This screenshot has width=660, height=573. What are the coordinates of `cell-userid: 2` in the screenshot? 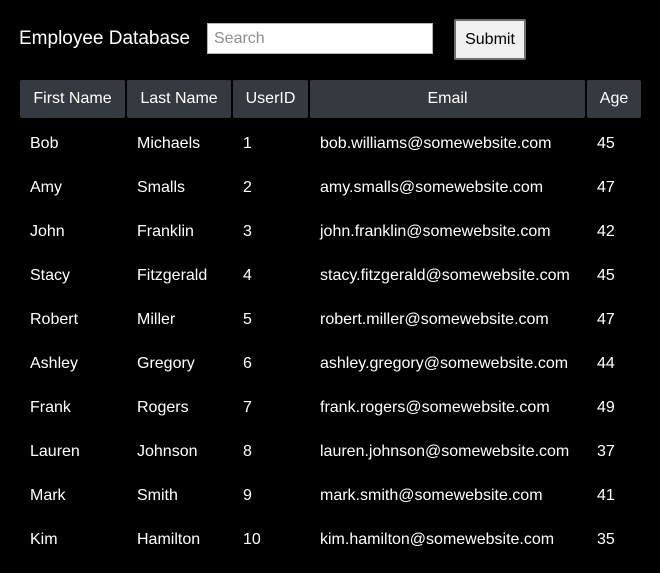 It's located at (247, 187).